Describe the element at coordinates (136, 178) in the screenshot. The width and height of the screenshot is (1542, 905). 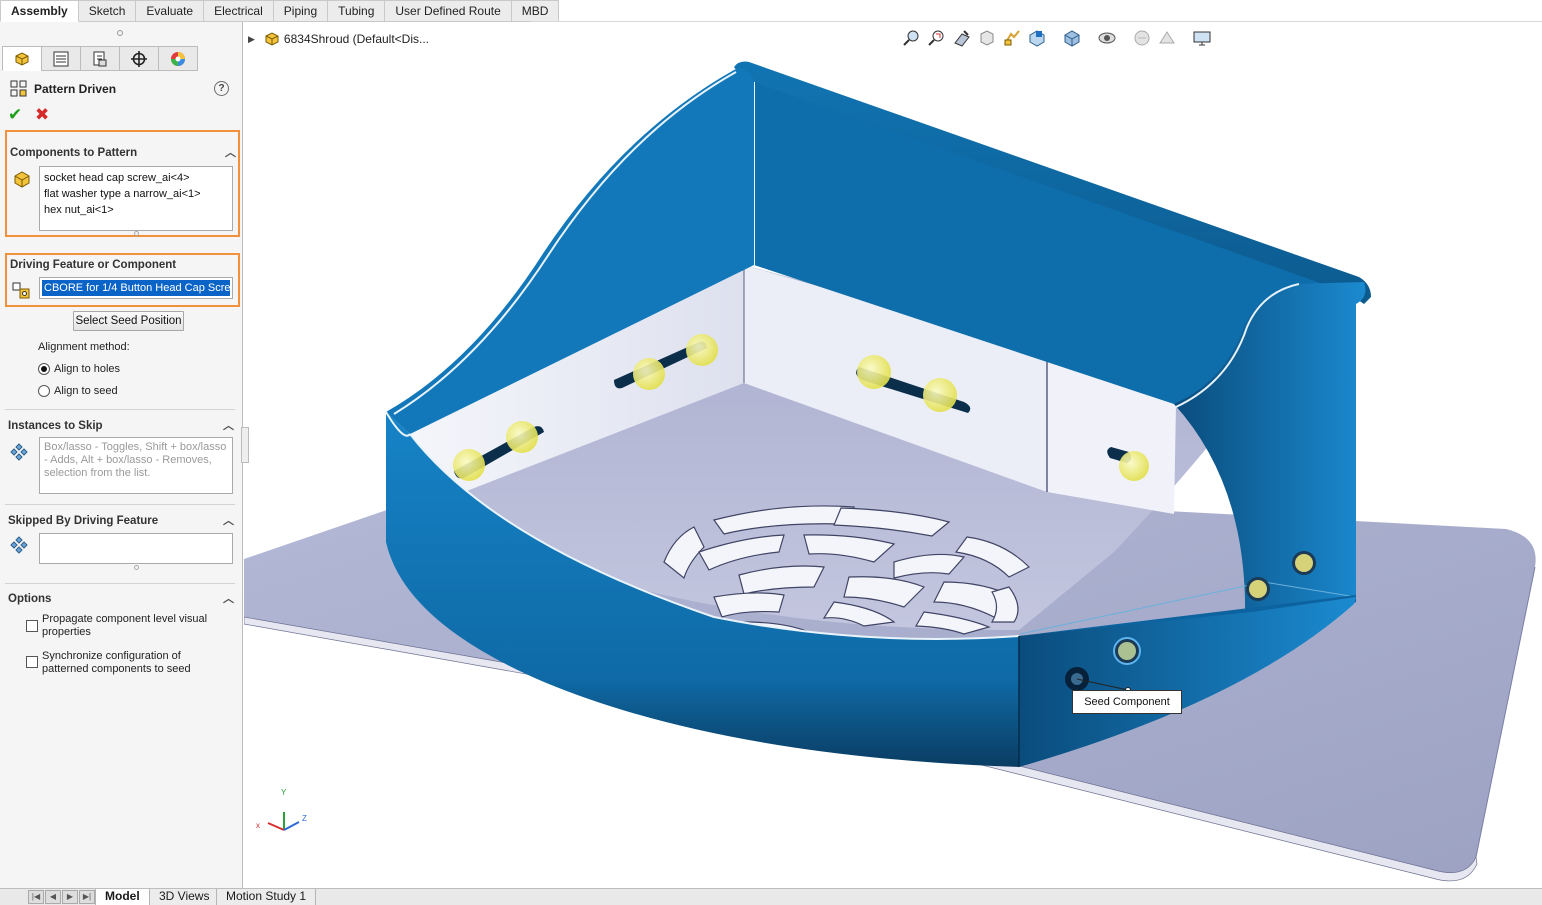
I see `list-item: socket head cap screw_ai<4>` at that location.